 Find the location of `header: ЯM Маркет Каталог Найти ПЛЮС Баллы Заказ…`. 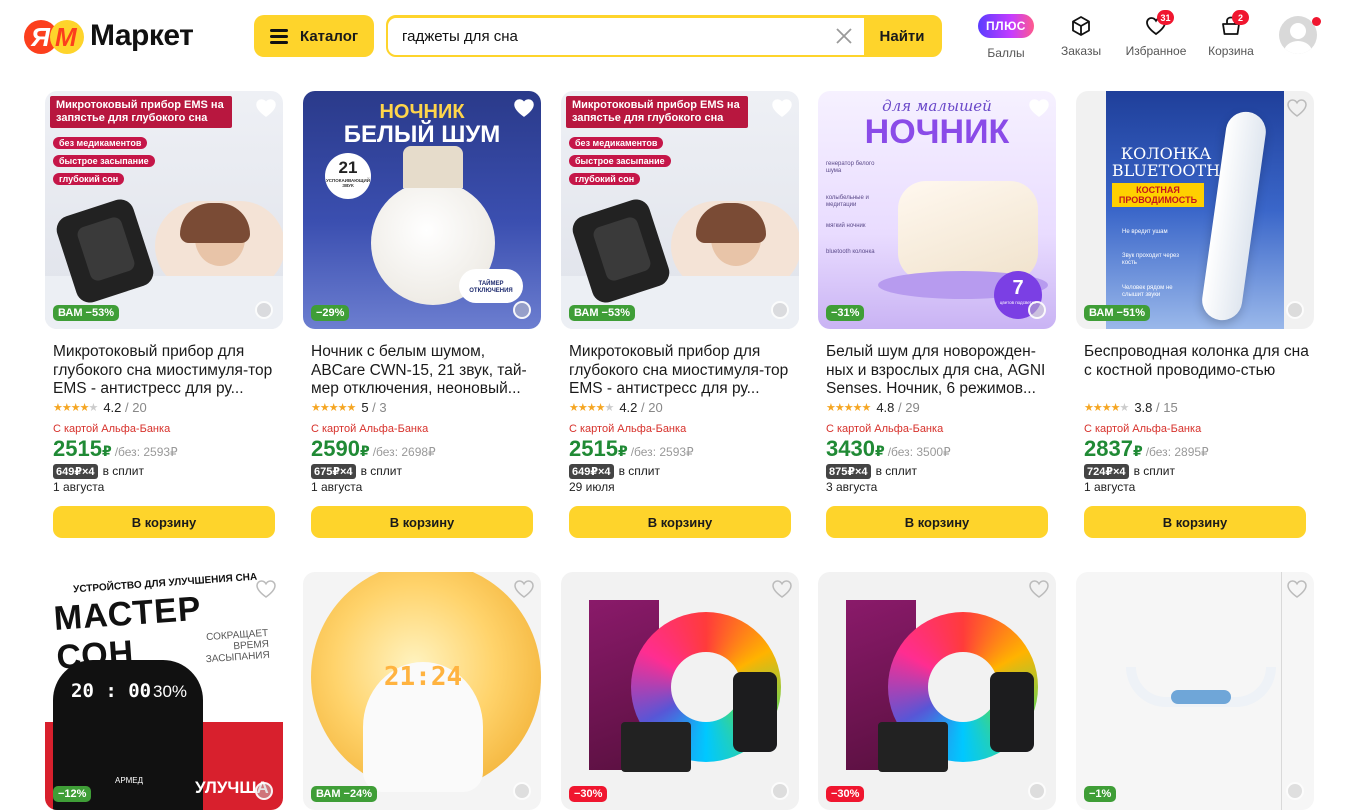

header: ЯM Маркет Каталог Найти ПЛЮС Баллы Заказ… is located at coordinates (680, 36).